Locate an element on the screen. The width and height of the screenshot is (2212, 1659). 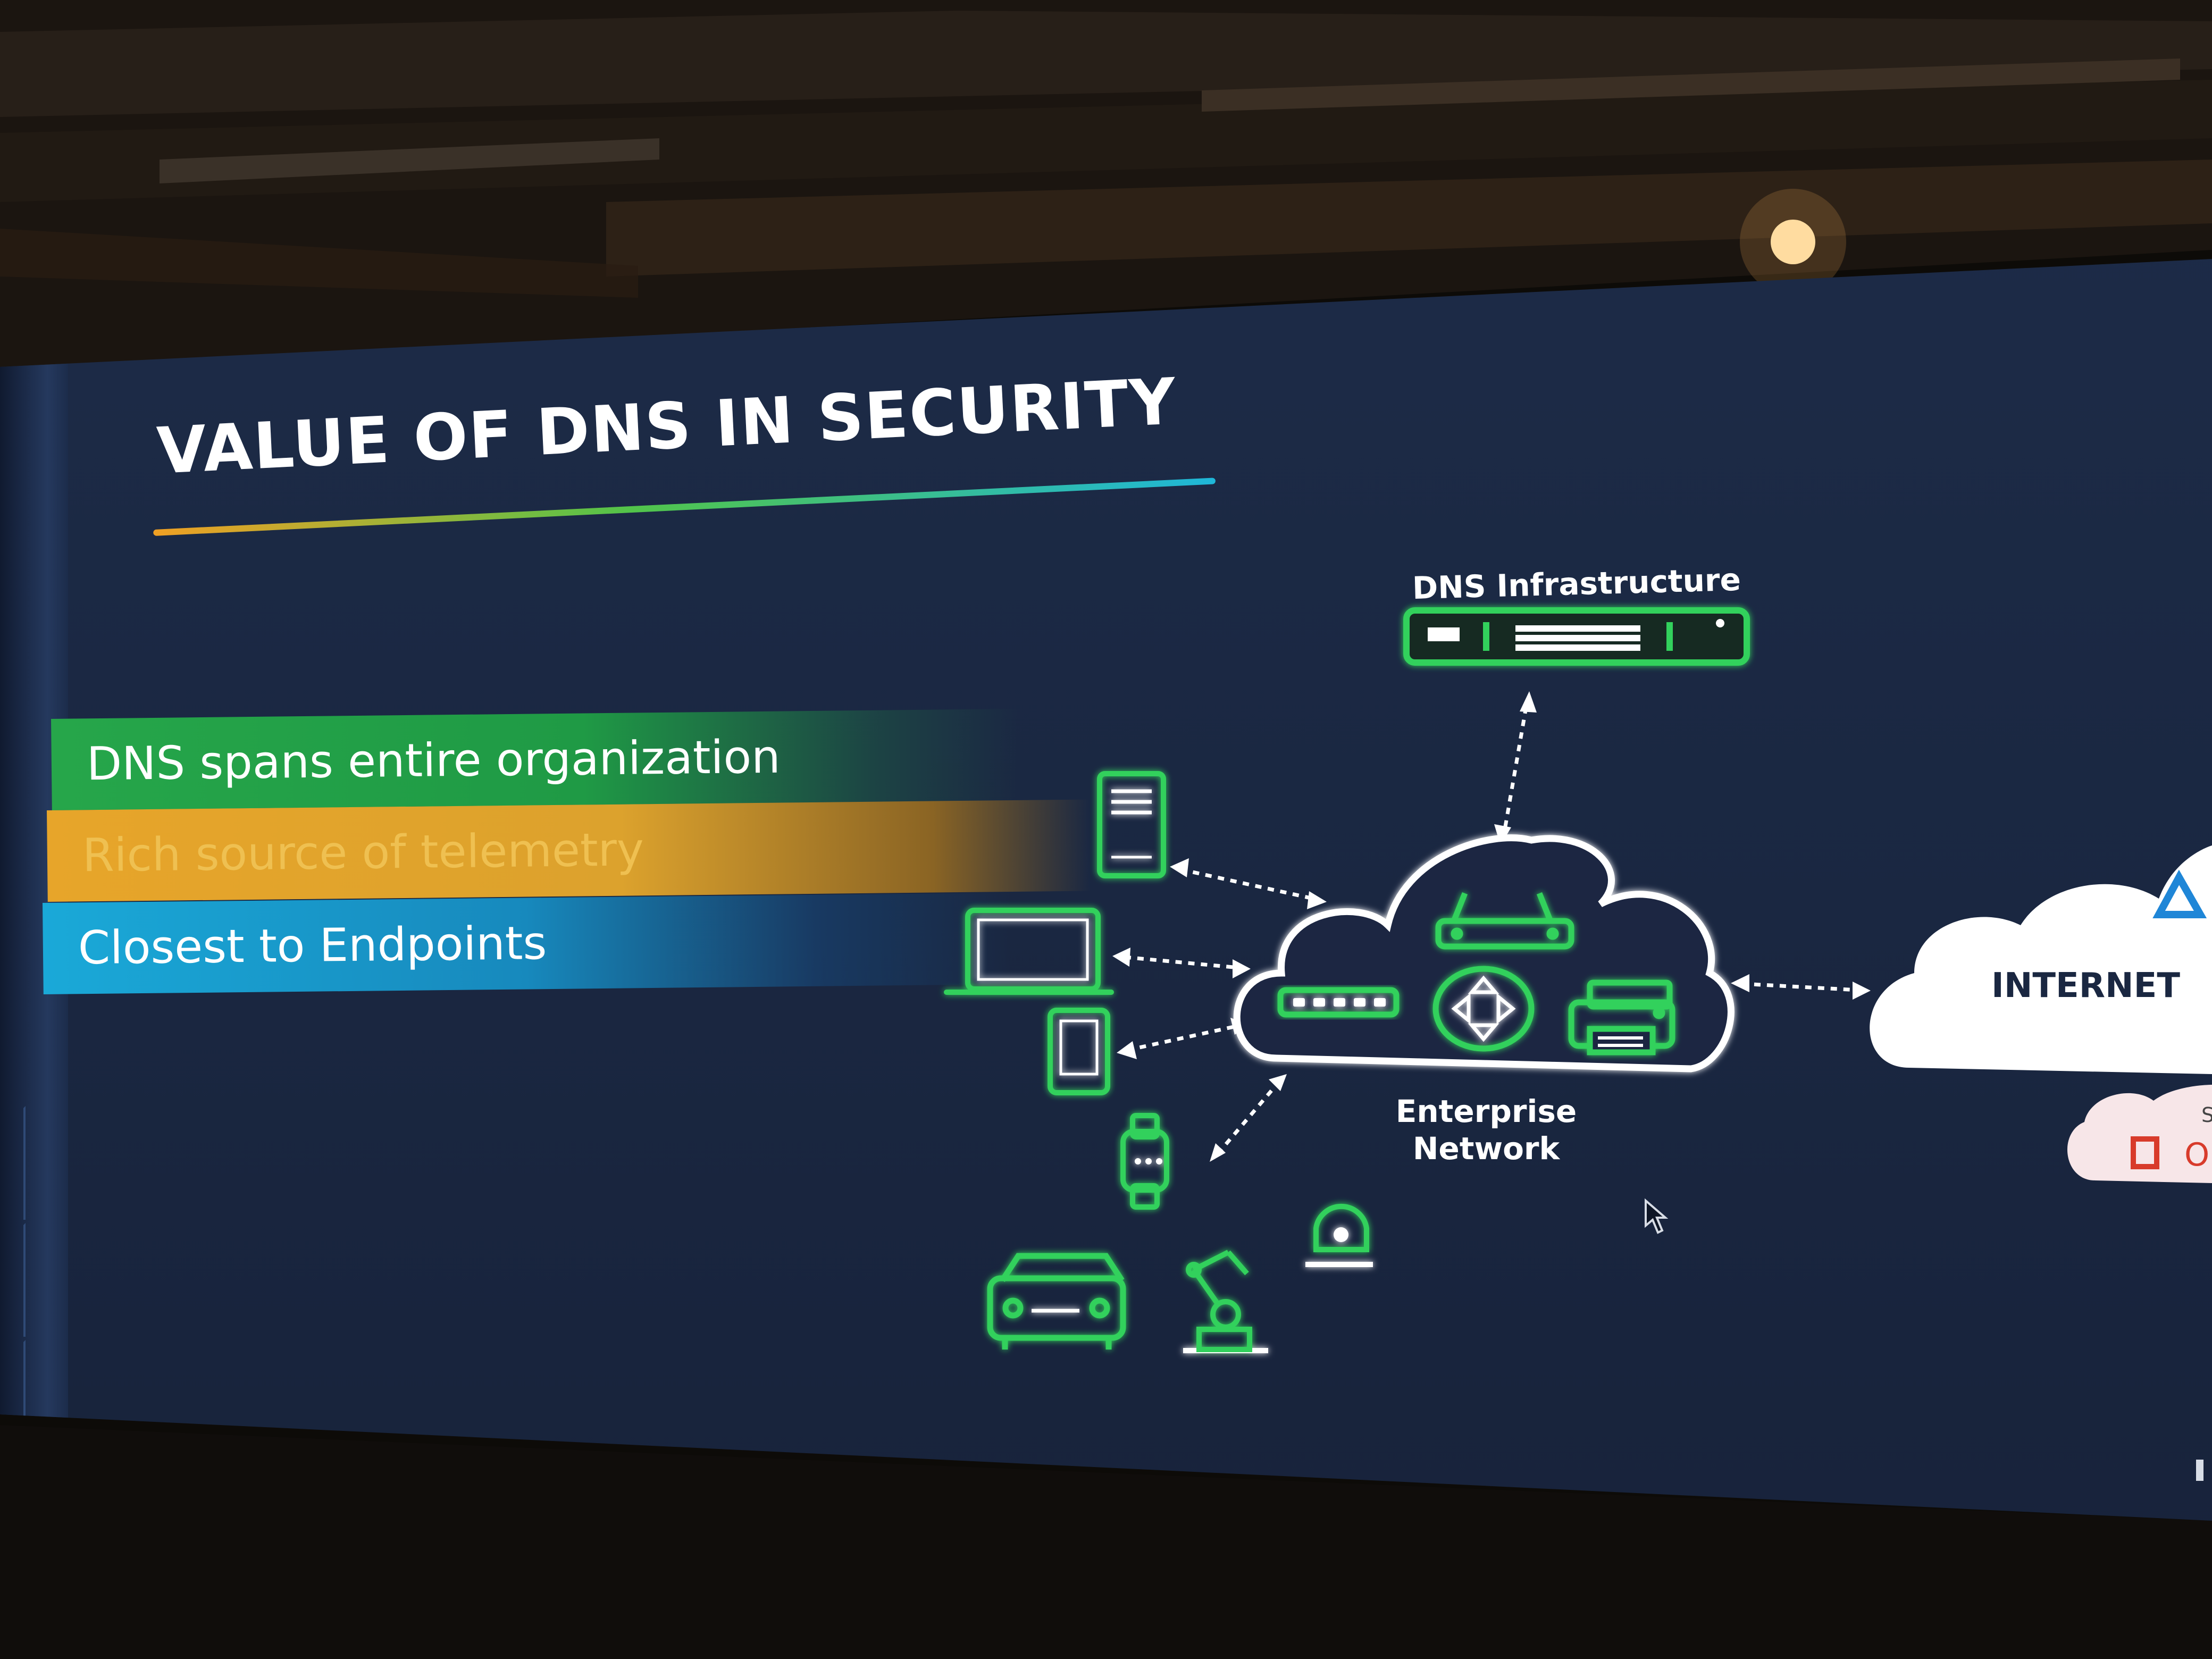
tablet-icon is located at coordinates (1079, 1051).